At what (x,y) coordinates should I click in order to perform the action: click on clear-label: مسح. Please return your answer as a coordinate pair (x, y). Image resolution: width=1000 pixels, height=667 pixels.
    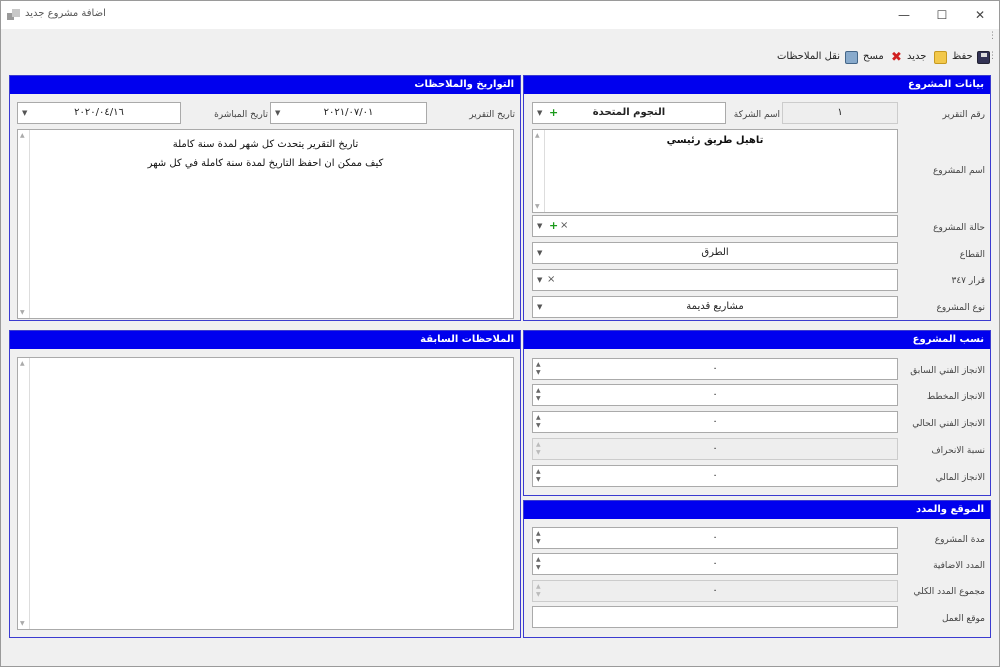
    Looking at the image, I should click on (873, 56).